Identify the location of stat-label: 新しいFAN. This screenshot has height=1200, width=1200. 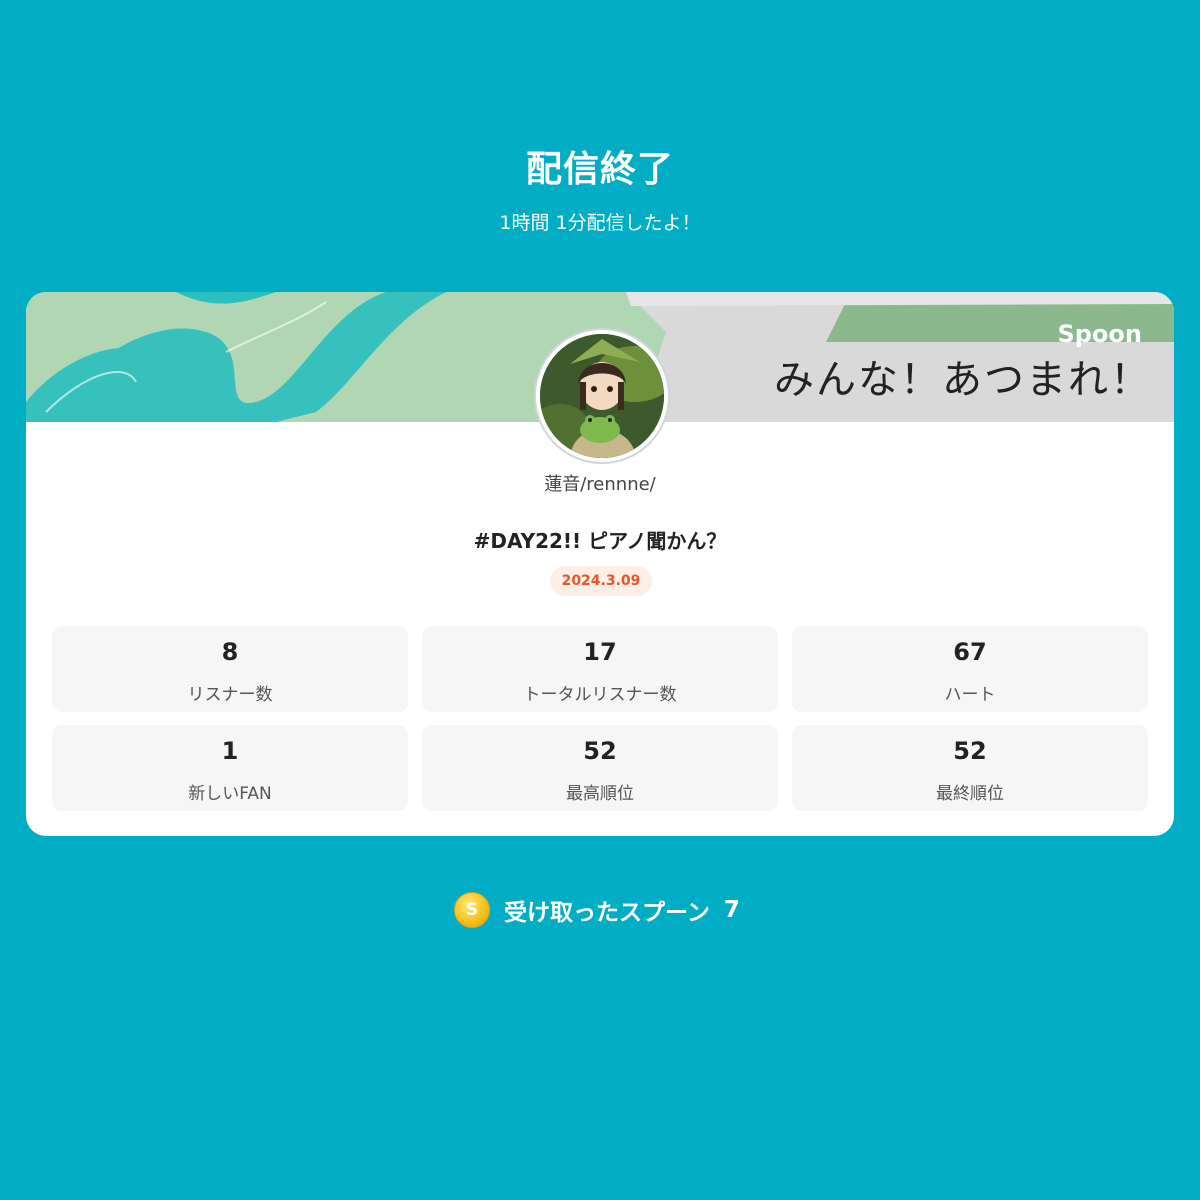
(230, 794).